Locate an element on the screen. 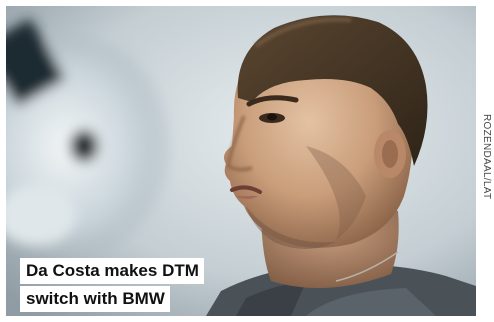  caption-line-2: switch with BMW is located at coordinates (95, 299).